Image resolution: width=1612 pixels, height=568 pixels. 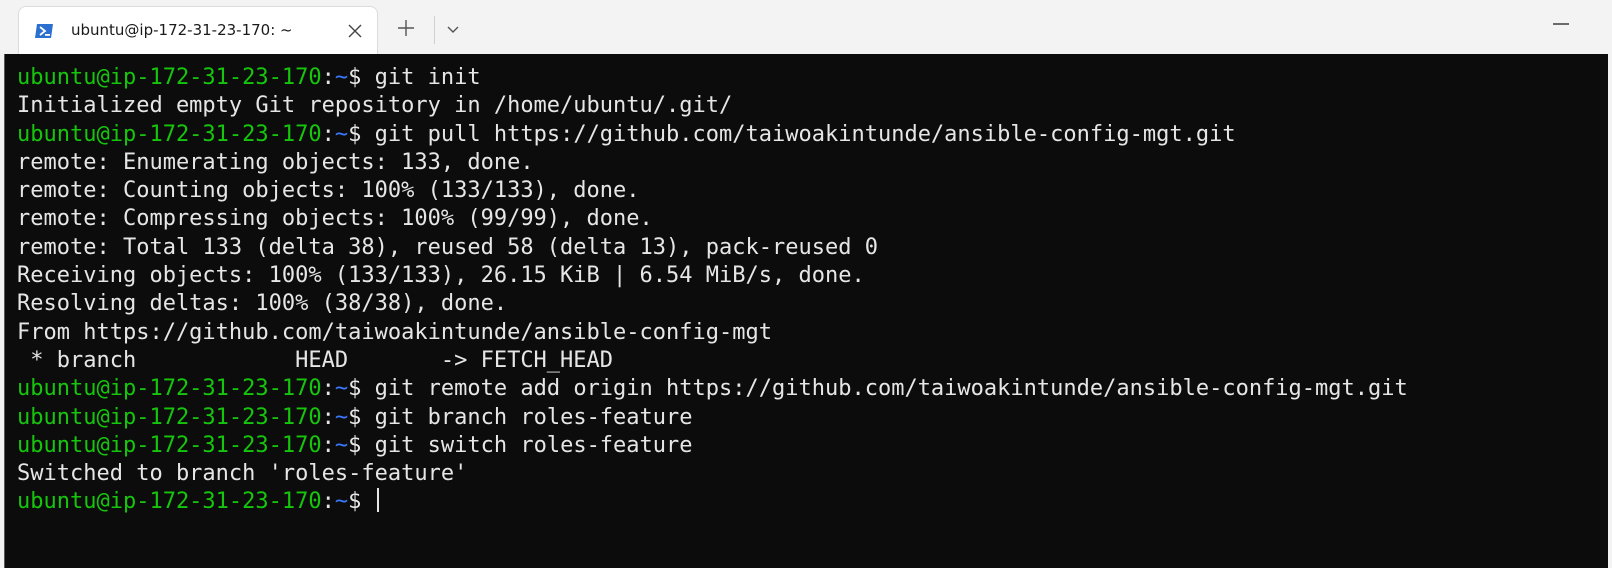 I want to click on chevron-down-icon, so click(x=453, y=29).